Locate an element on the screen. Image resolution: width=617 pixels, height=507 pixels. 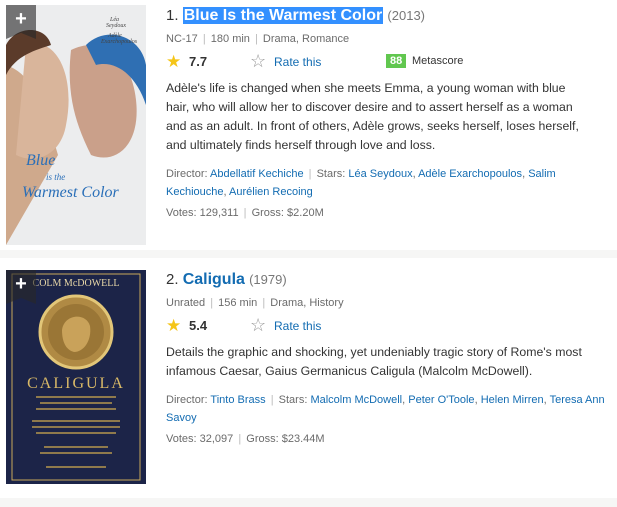
certificate: NC-17 is located at coordinates (182, 39).